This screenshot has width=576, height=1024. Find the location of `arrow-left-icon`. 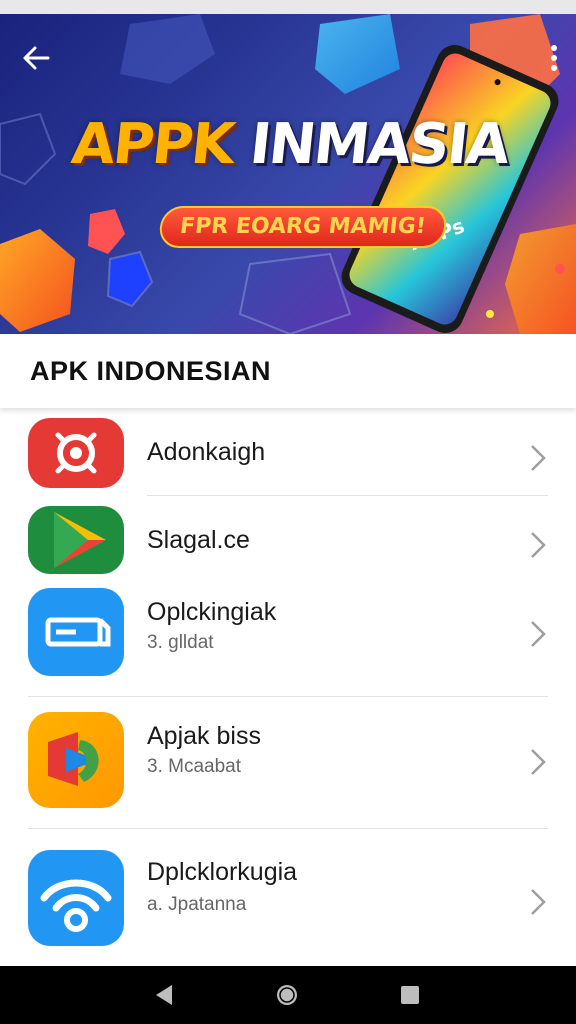

arrow-left-icon is located at coordinates (36, 58).